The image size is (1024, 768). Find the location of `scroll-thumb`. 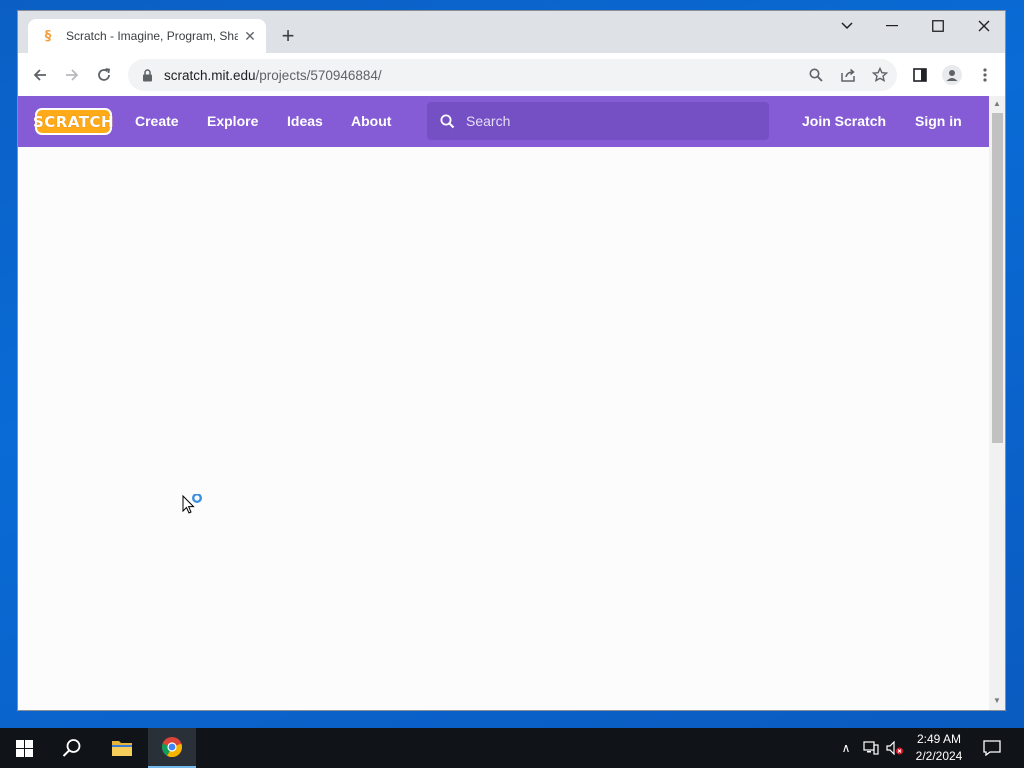

scroll-thumb is located at coordinates (997, 278).